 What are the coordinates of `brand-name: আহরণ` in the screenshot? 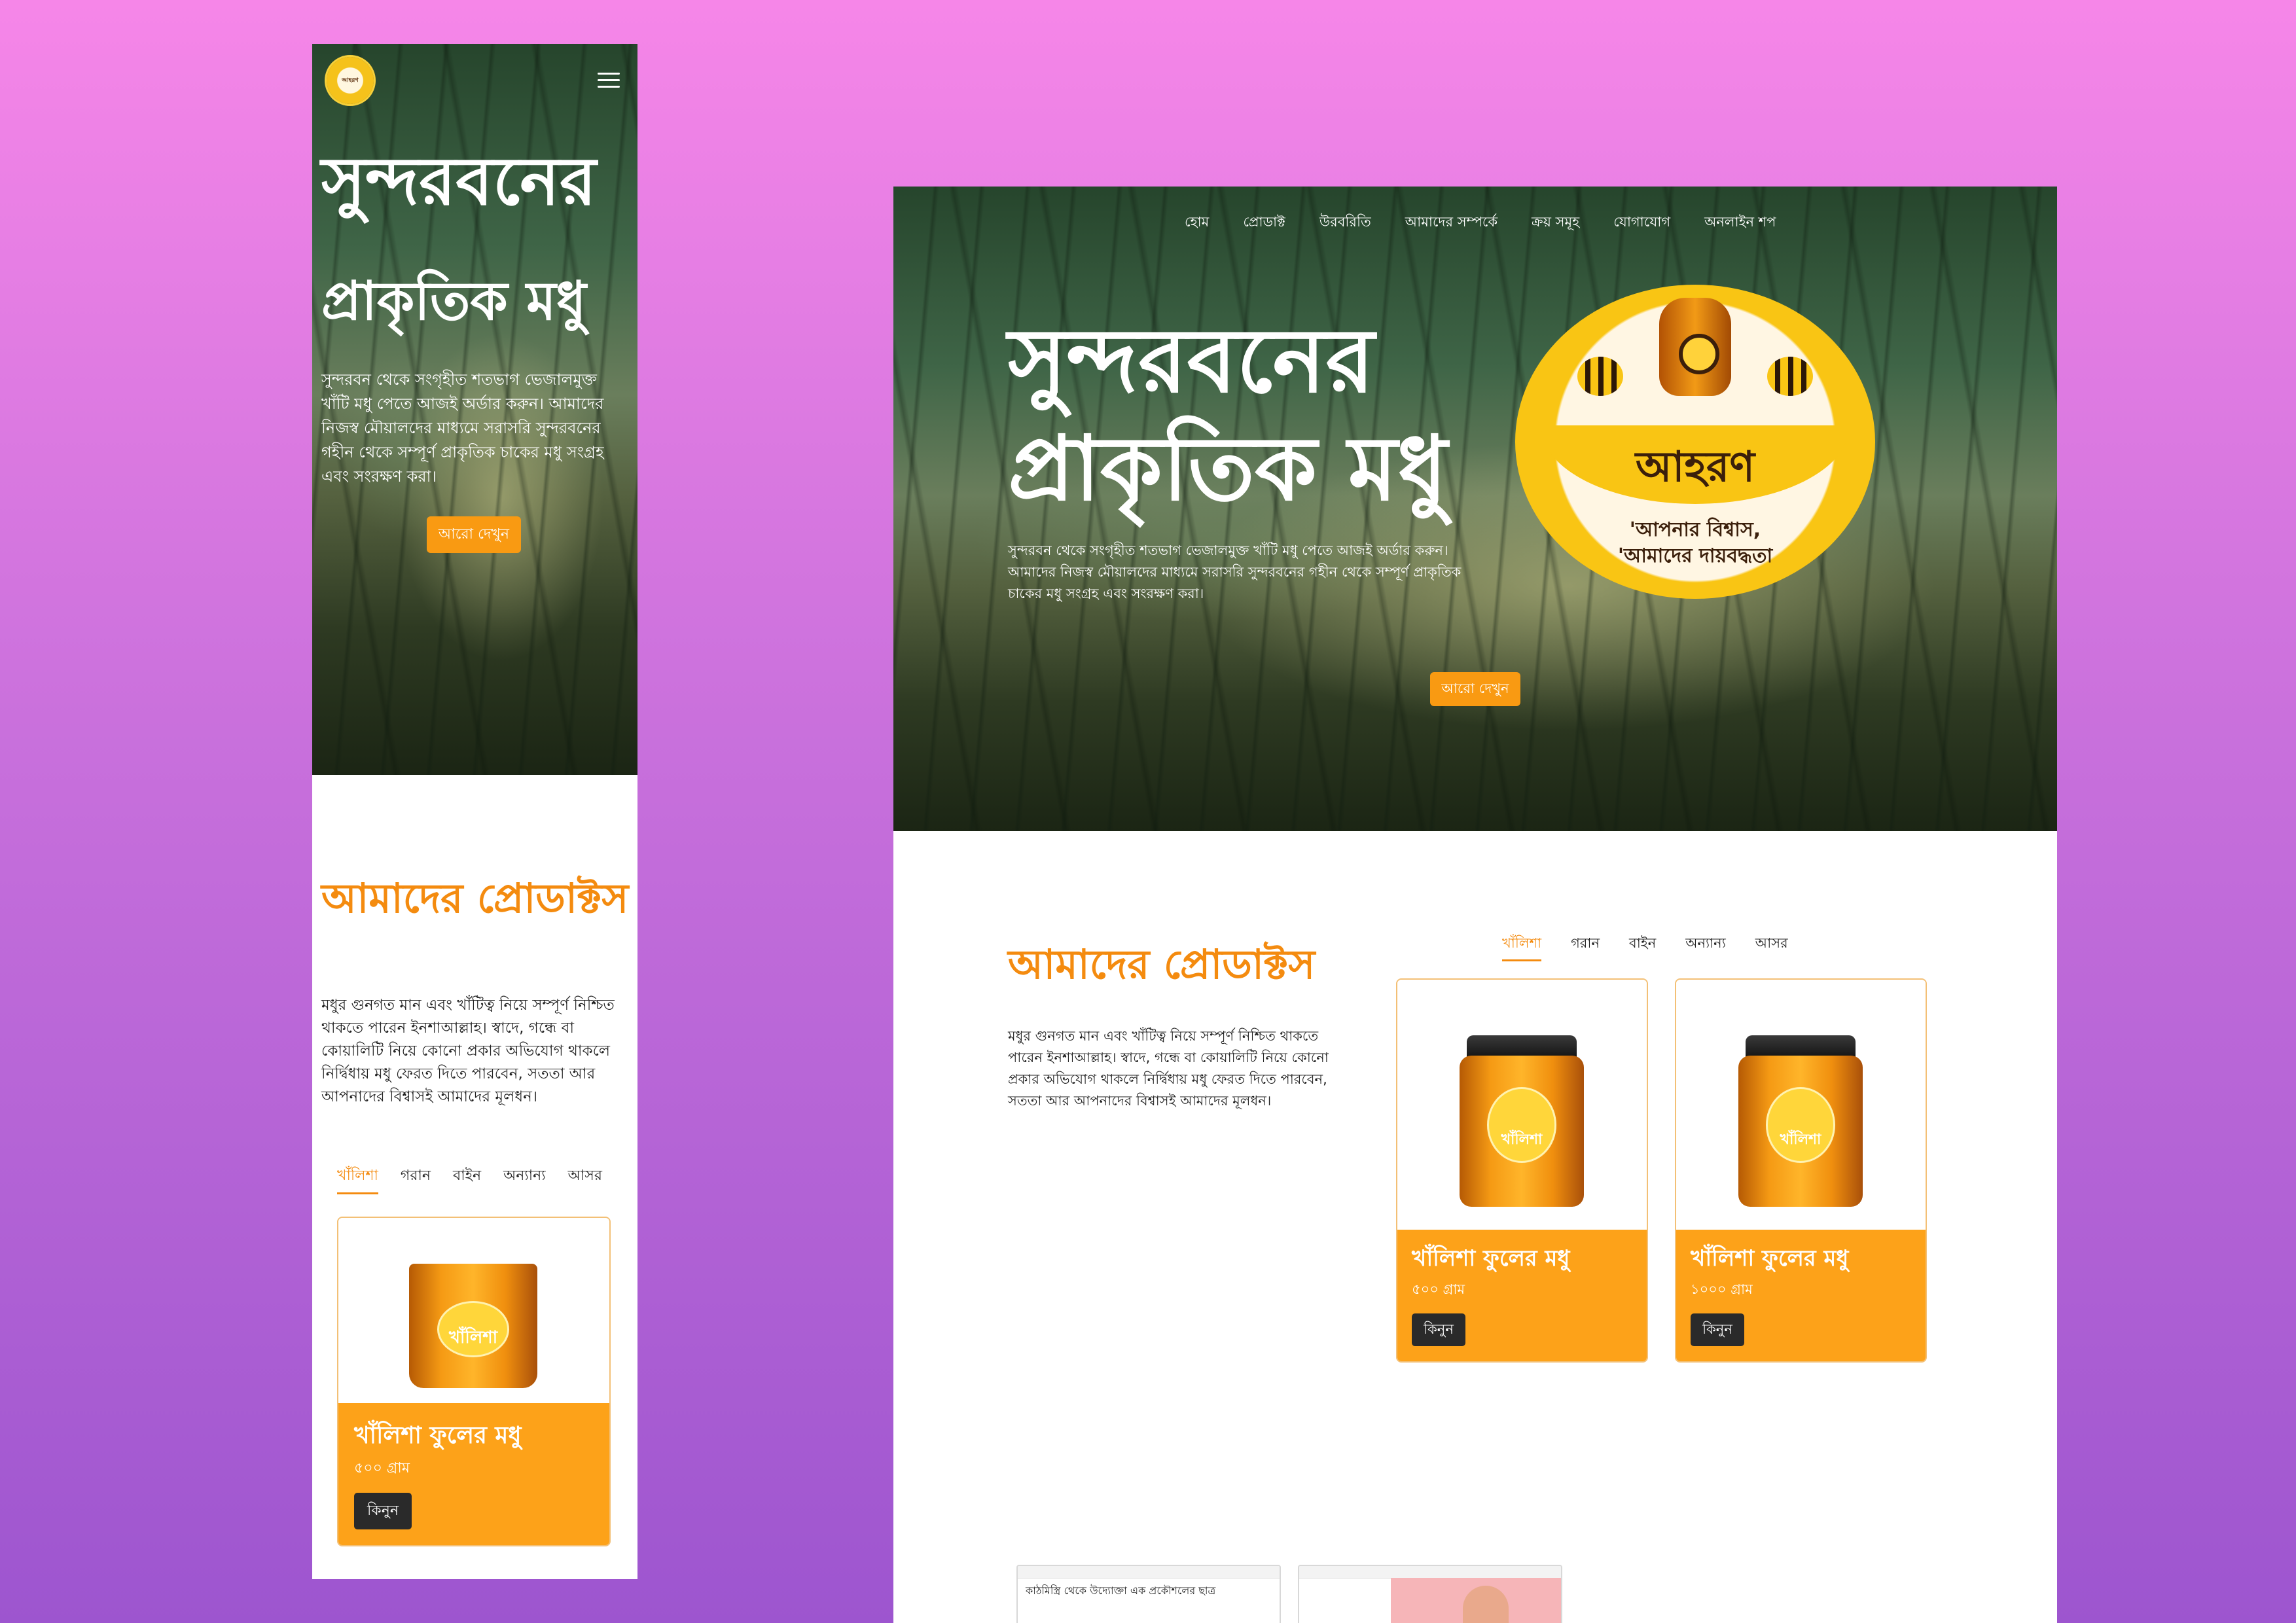 It's located at (1695, 467).